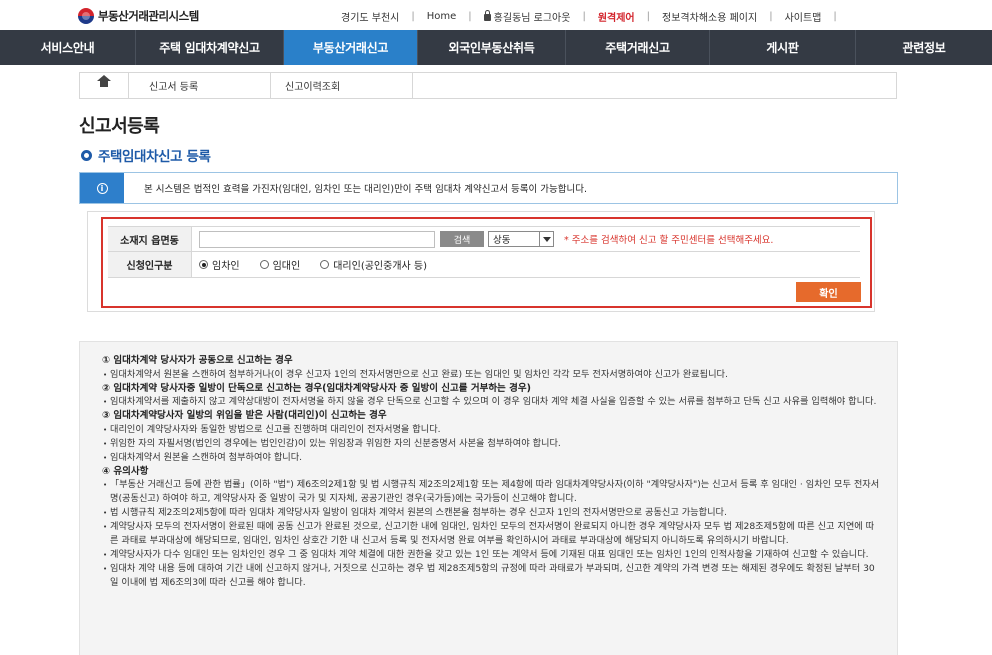 The width and height of the screenshot is (992, 655). What do you see at coordinates (492, 458) in the screenshot?
I see `notice-item: 임대차계약서 원본을 스캔하여 첨부하여야 합니다.` at bounding box center [492, 458].